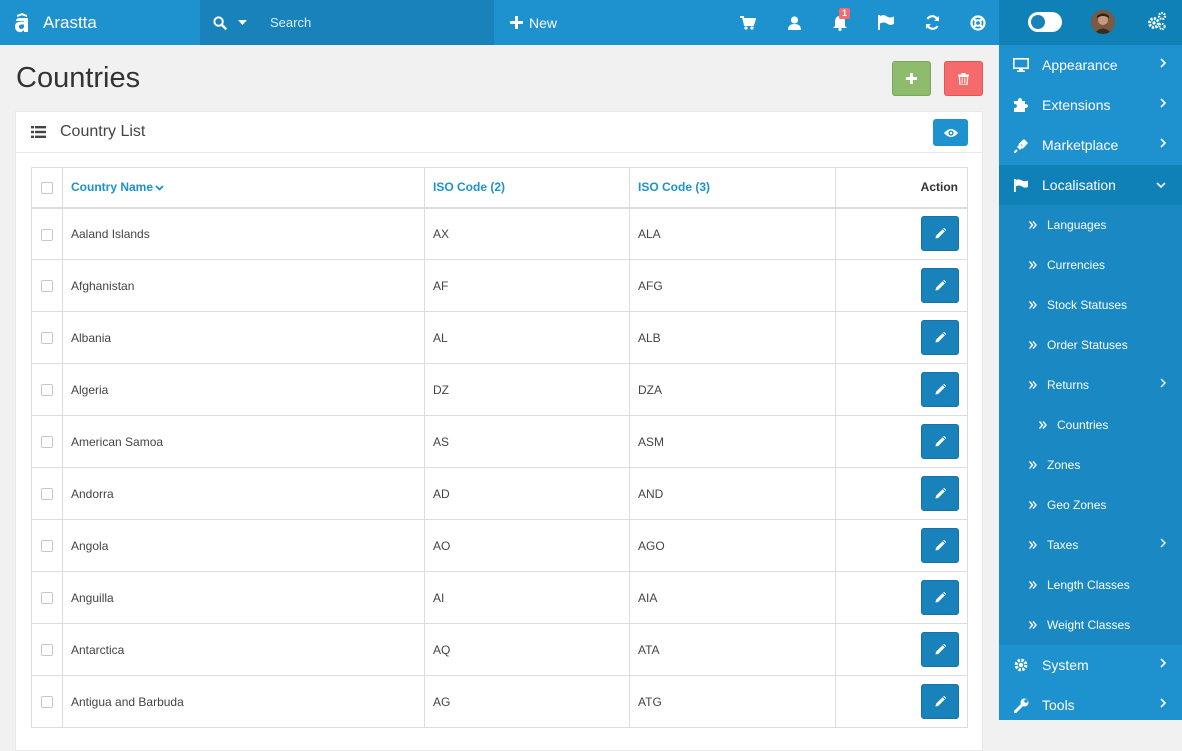  Describe the element at coordinates (1063, 545) in the screenshot. I see `sidebar-subitem-label: Taxes` at that location.